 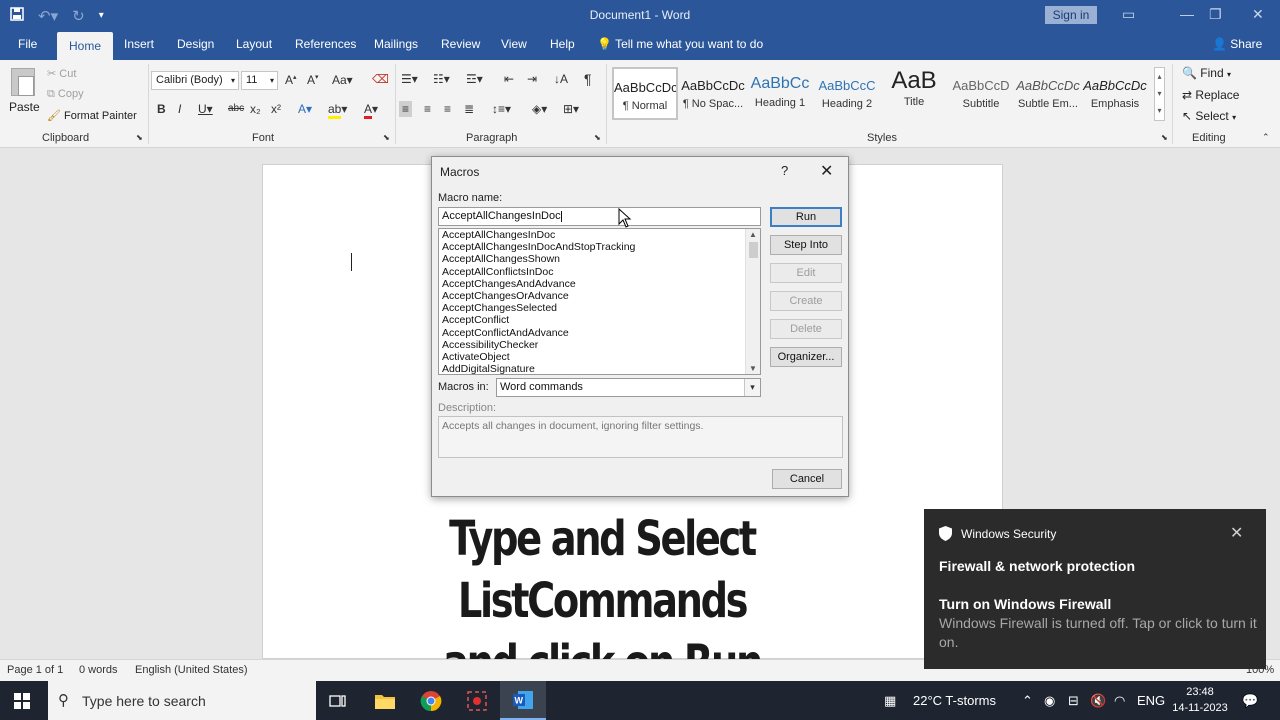 I want to click on language: English (United States), so click(x=191, y=670).